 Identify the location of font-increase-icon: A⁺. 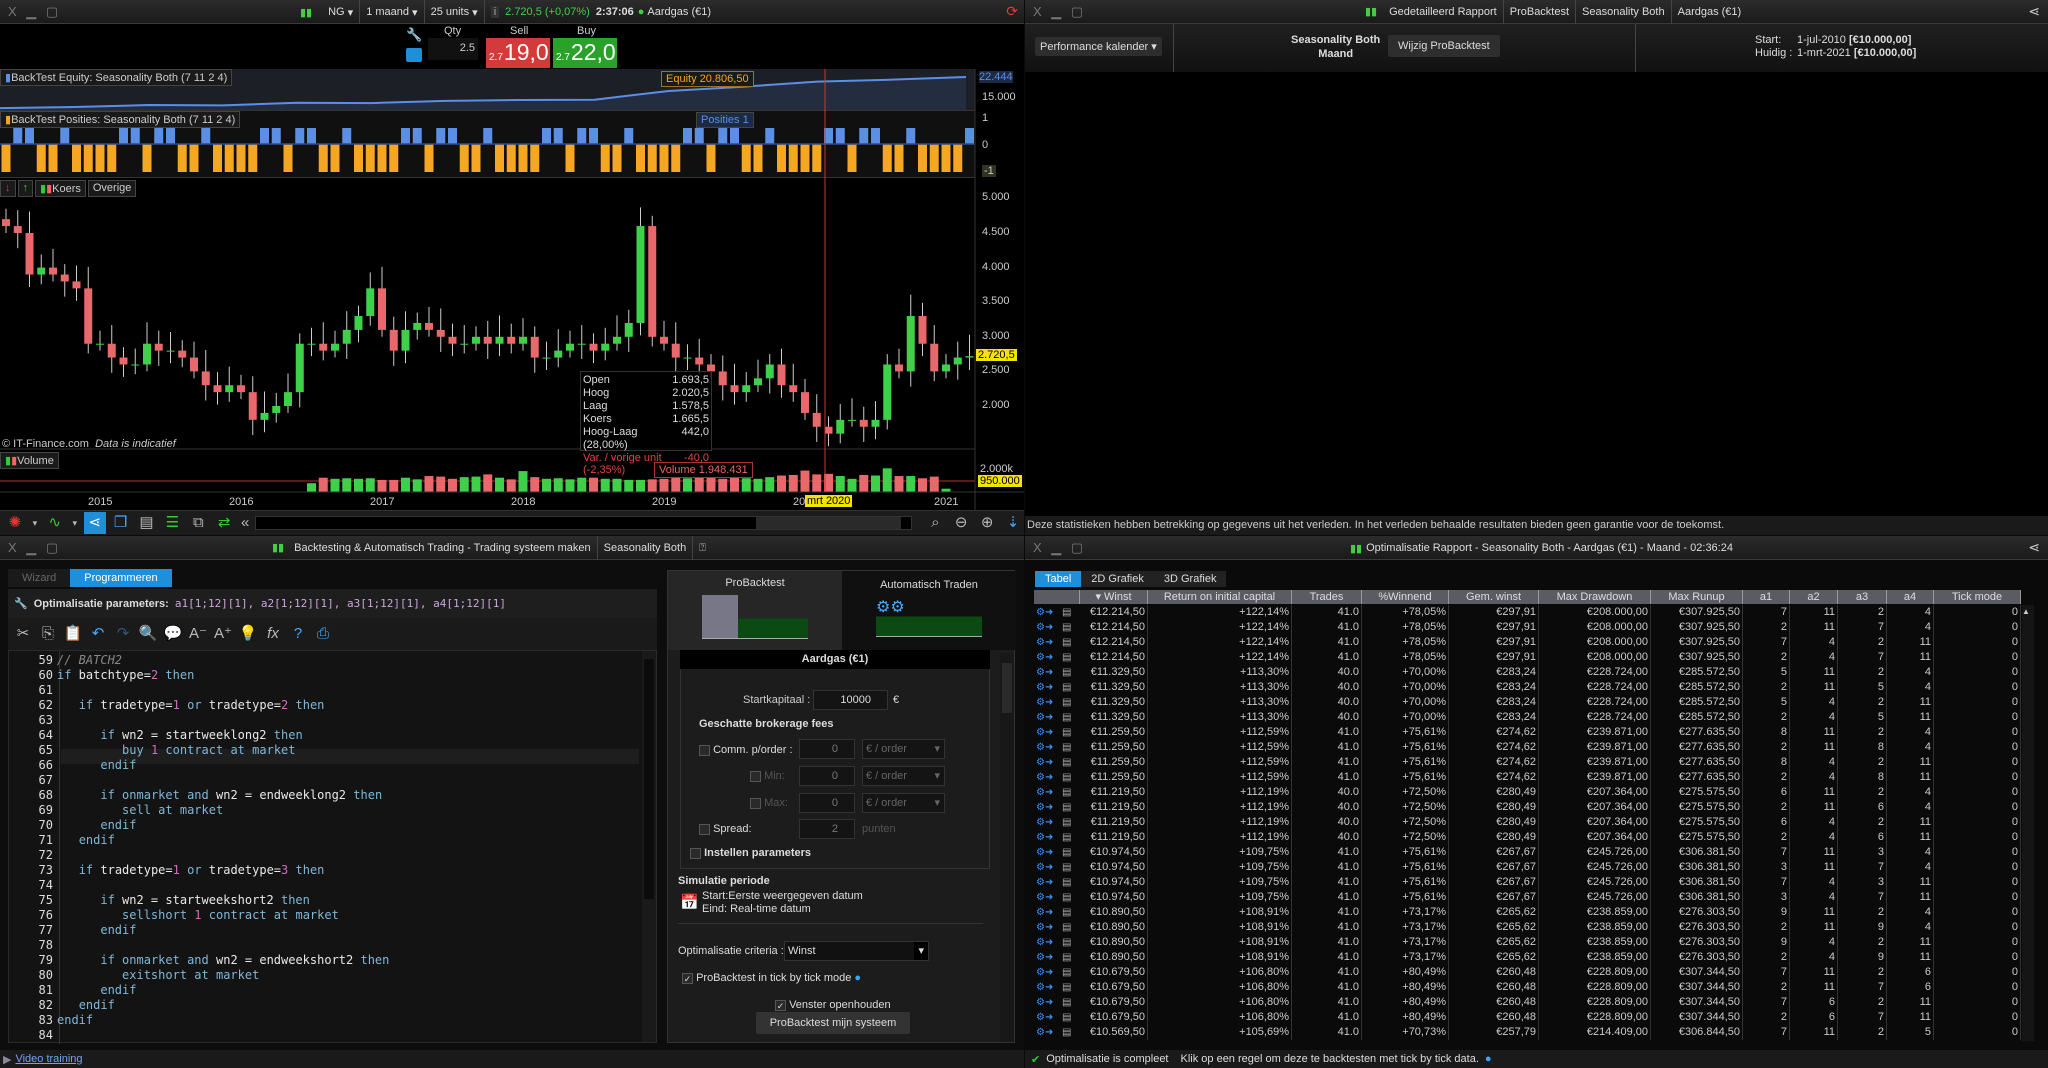
(223, 634).